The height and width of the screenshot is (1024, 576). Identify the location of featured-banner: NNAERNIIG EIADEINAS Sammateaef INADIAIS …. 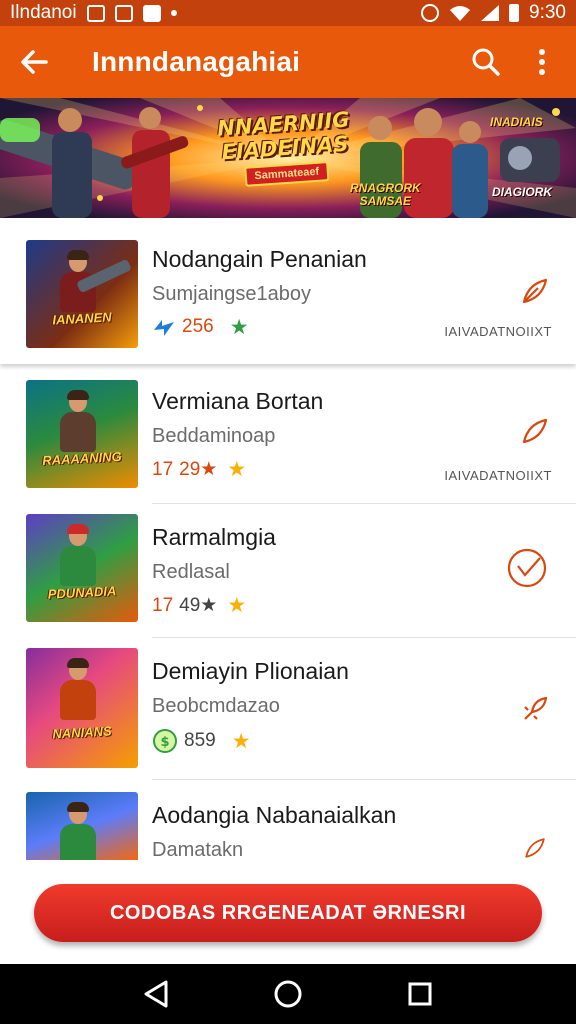
(288, 158).